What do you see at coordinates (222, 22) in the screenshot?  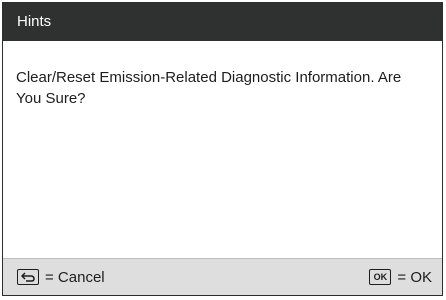 I see `dialog-title: Hints` at bounding box center [222, 22].